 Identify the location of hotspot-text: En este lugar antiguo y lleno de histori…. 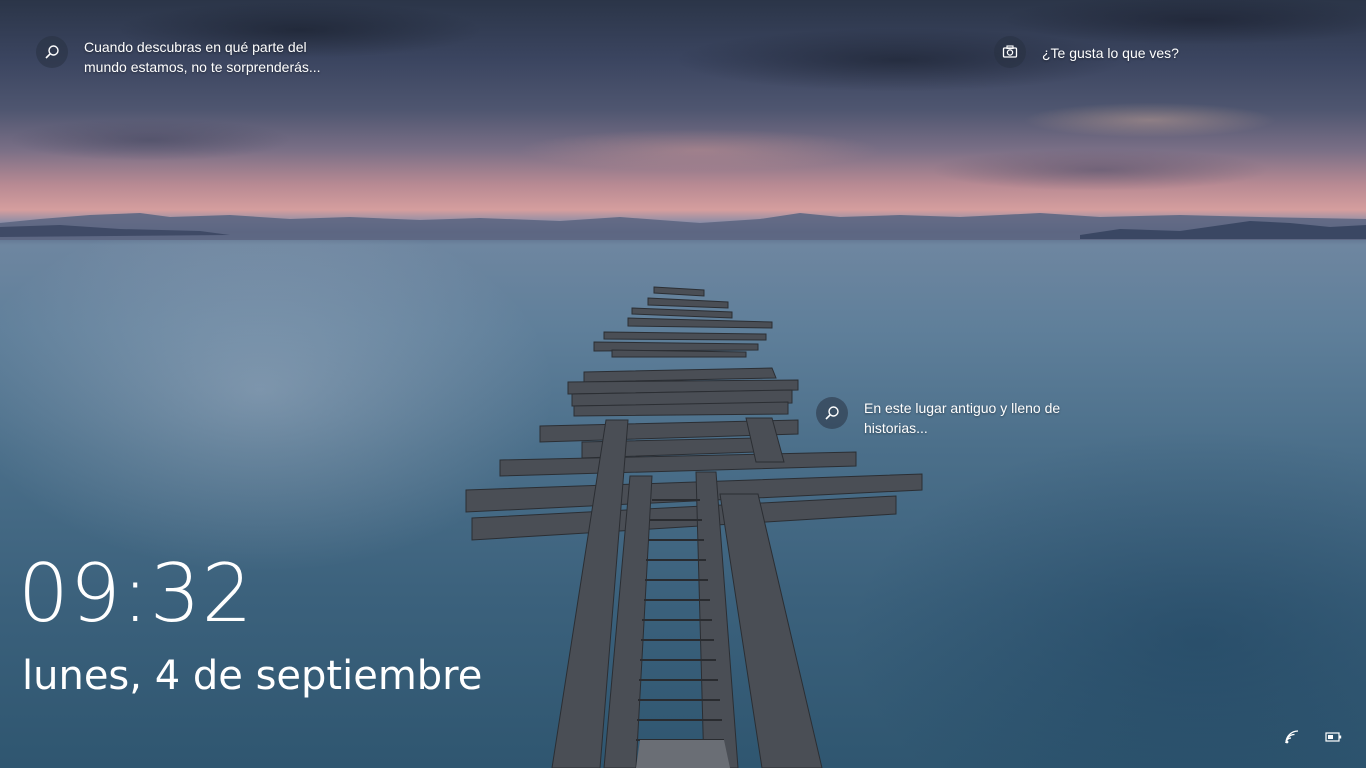
(962, 418).